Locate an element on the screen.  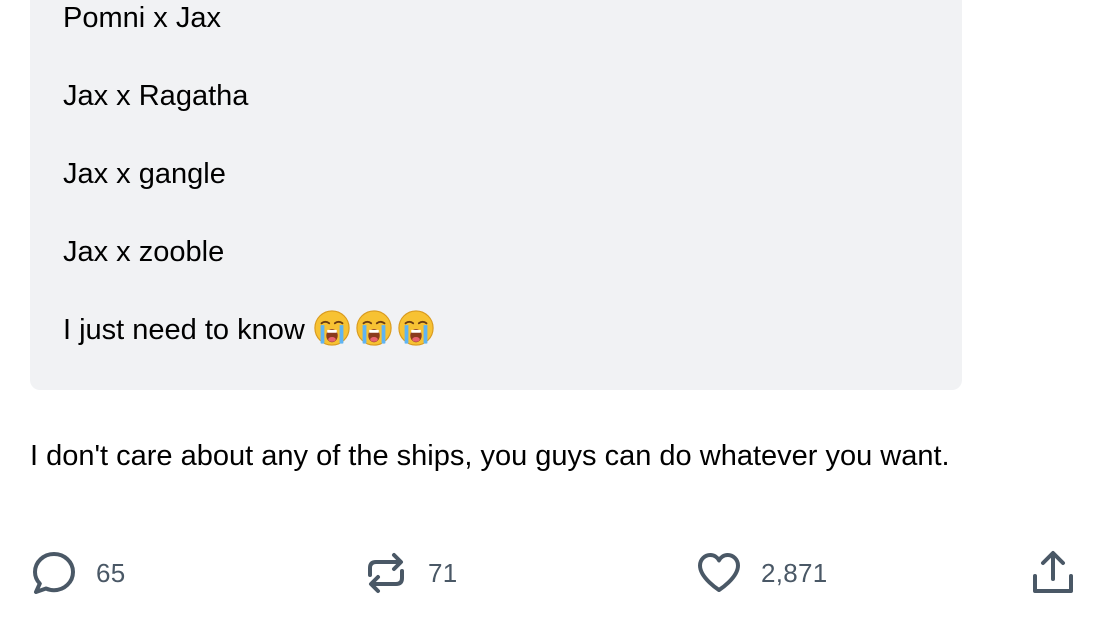
quote-line-4: Jax x zooble is located at coordinates (144, 252).